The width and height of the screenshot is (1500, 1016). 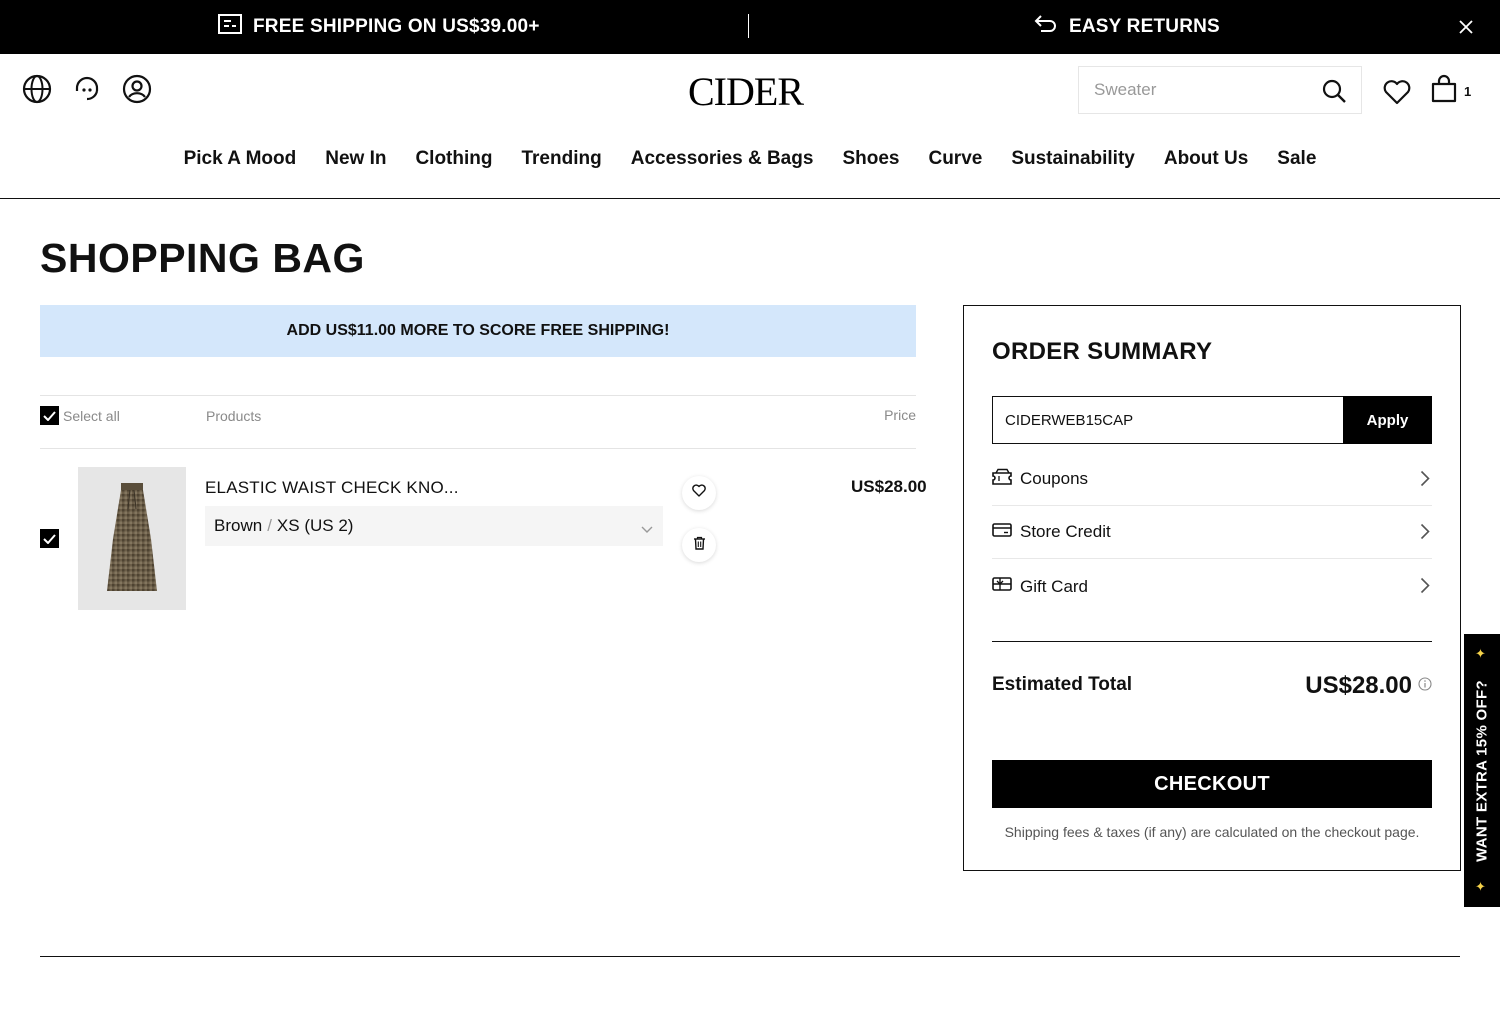 I want to click on coupon-code-row: Apply, so click(x=1212, y=420).